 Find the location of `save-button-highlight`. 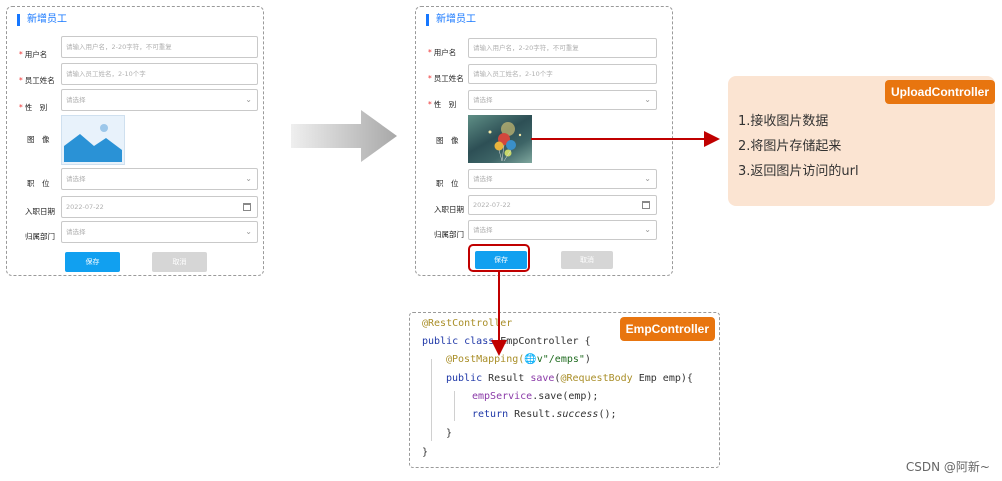

save-button-highlight is located at coordinates (499, 258).